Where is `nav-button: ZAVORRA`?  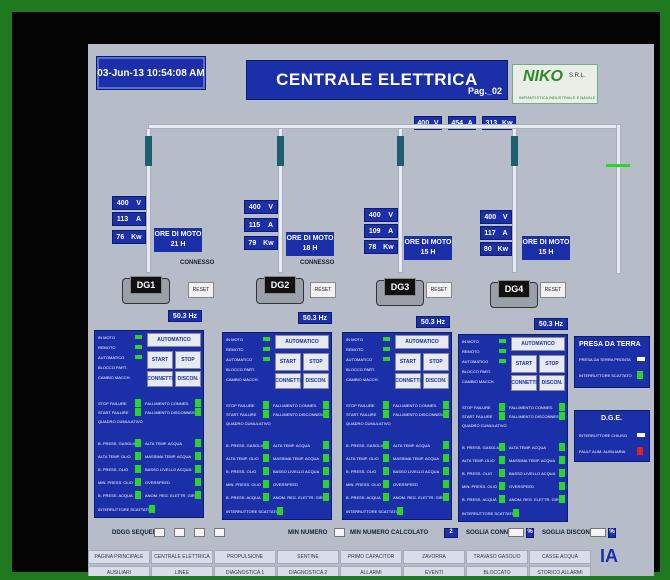 nav-button: ZAVORRA is located at coordinates (434, 557).